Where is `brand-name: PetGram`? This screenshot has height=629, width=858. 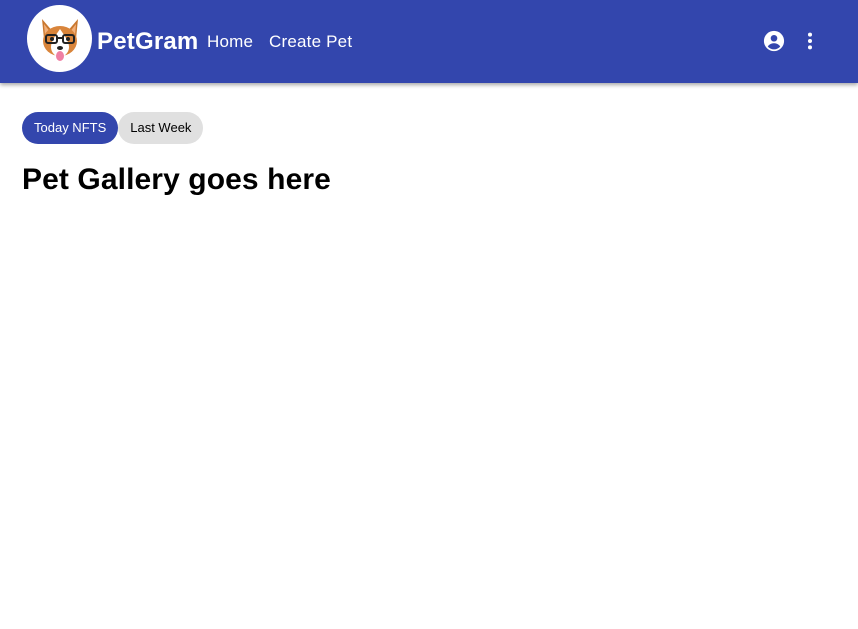 brand-name: PetGram is located at coordinates (147, 42).